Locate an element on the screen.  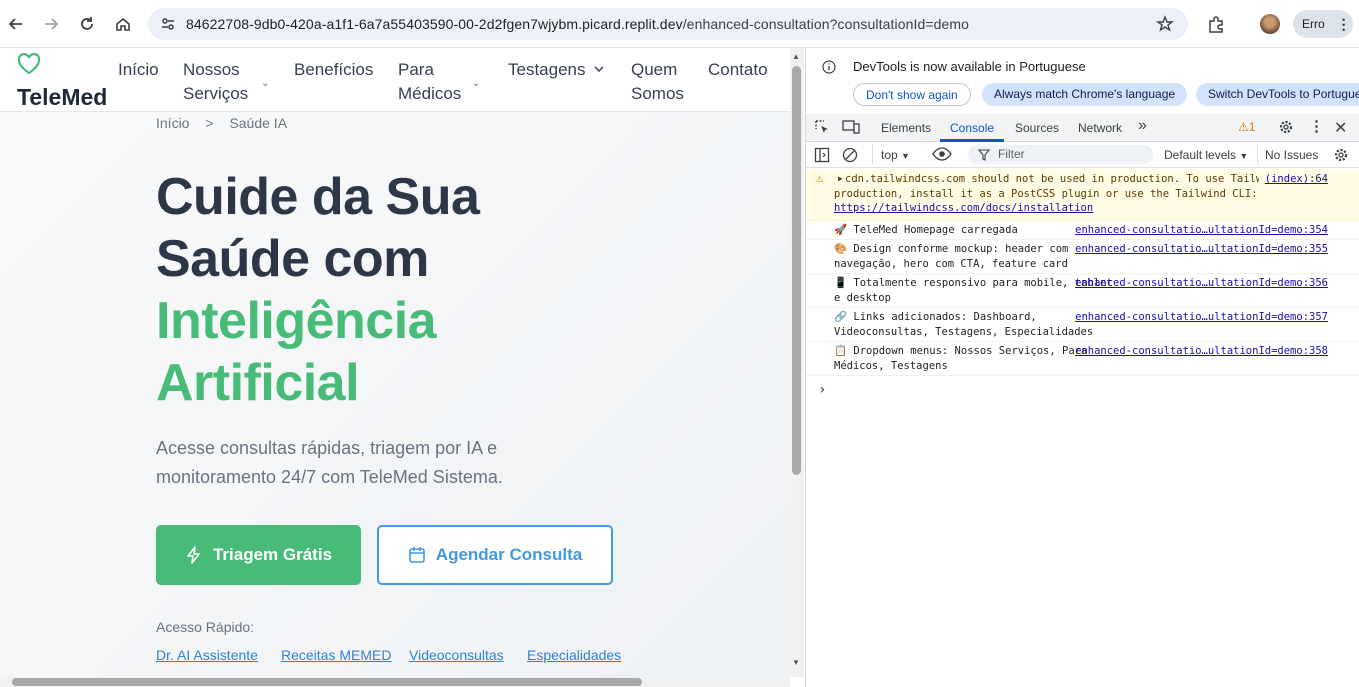
clear-console-icon is located at coordinates (850, 157).